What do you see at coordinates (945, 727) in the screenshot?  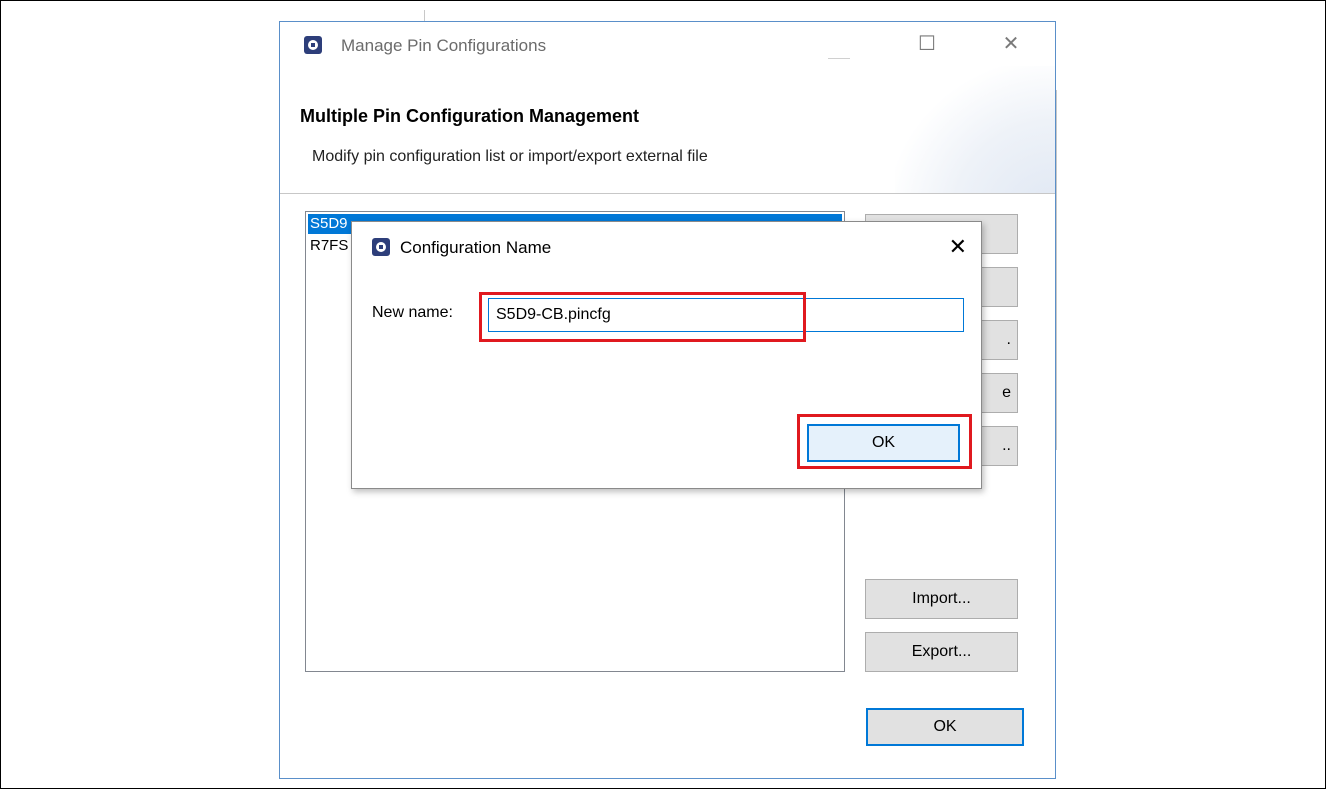 I see `ok-button: OK` at bounding box center [945, 727].